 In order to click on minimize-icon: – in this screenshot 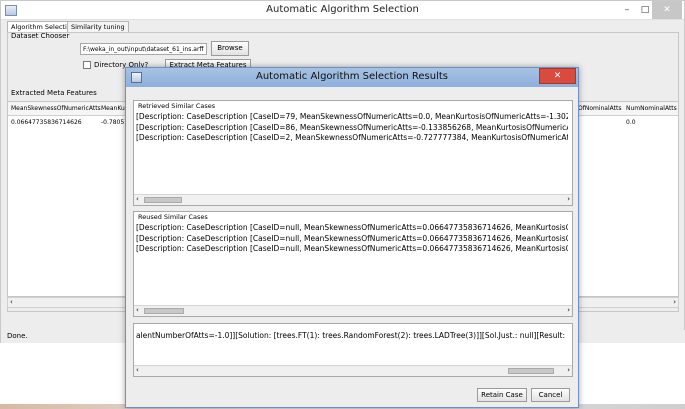, I will do `click(627, 10)`.